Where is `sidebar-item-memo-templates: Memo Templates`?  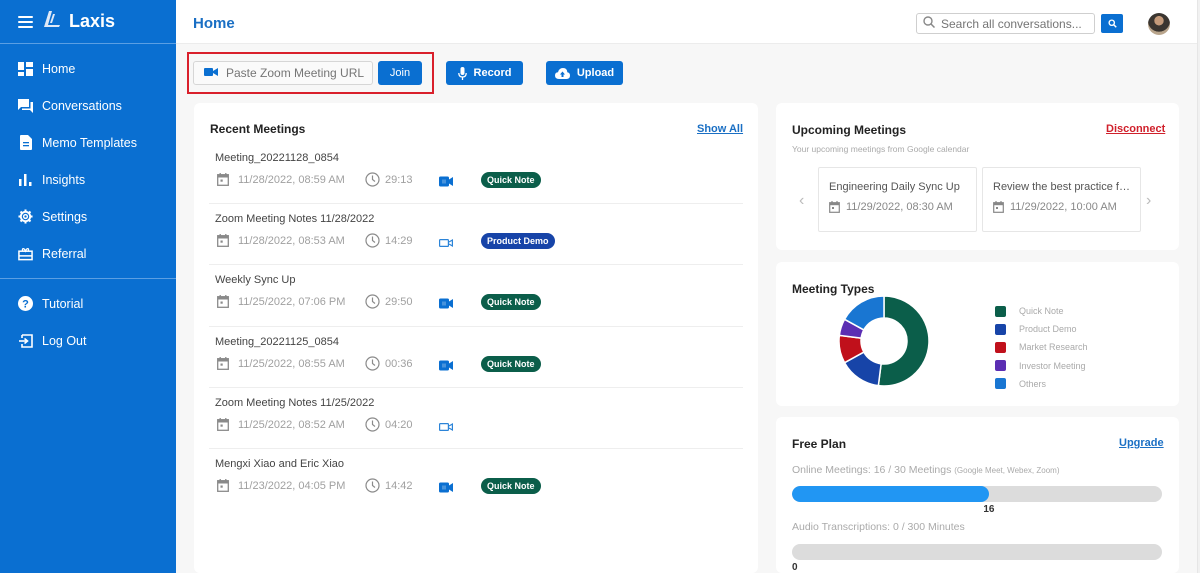 sidebar-item-memo-templates: Memo Templates is located at coordinates (88, 142).